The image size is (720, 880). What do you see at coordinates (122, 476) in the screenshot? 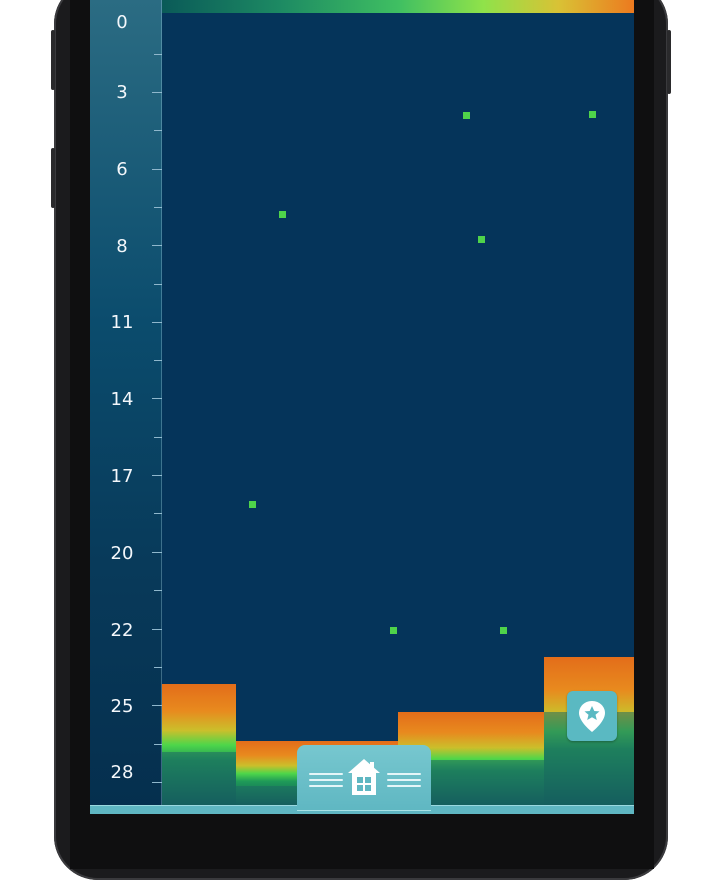
I see `depth-label: 17` at bounding box center [122, 476].